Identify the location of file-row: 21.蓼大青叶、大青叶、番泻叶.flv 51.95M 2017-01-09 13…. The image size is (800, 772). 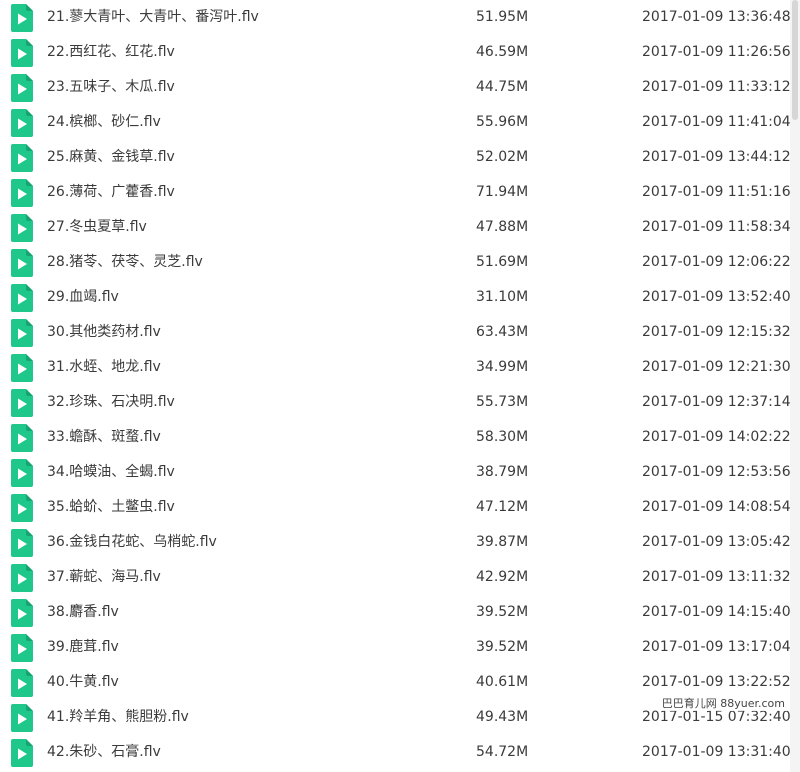
(395, 17).